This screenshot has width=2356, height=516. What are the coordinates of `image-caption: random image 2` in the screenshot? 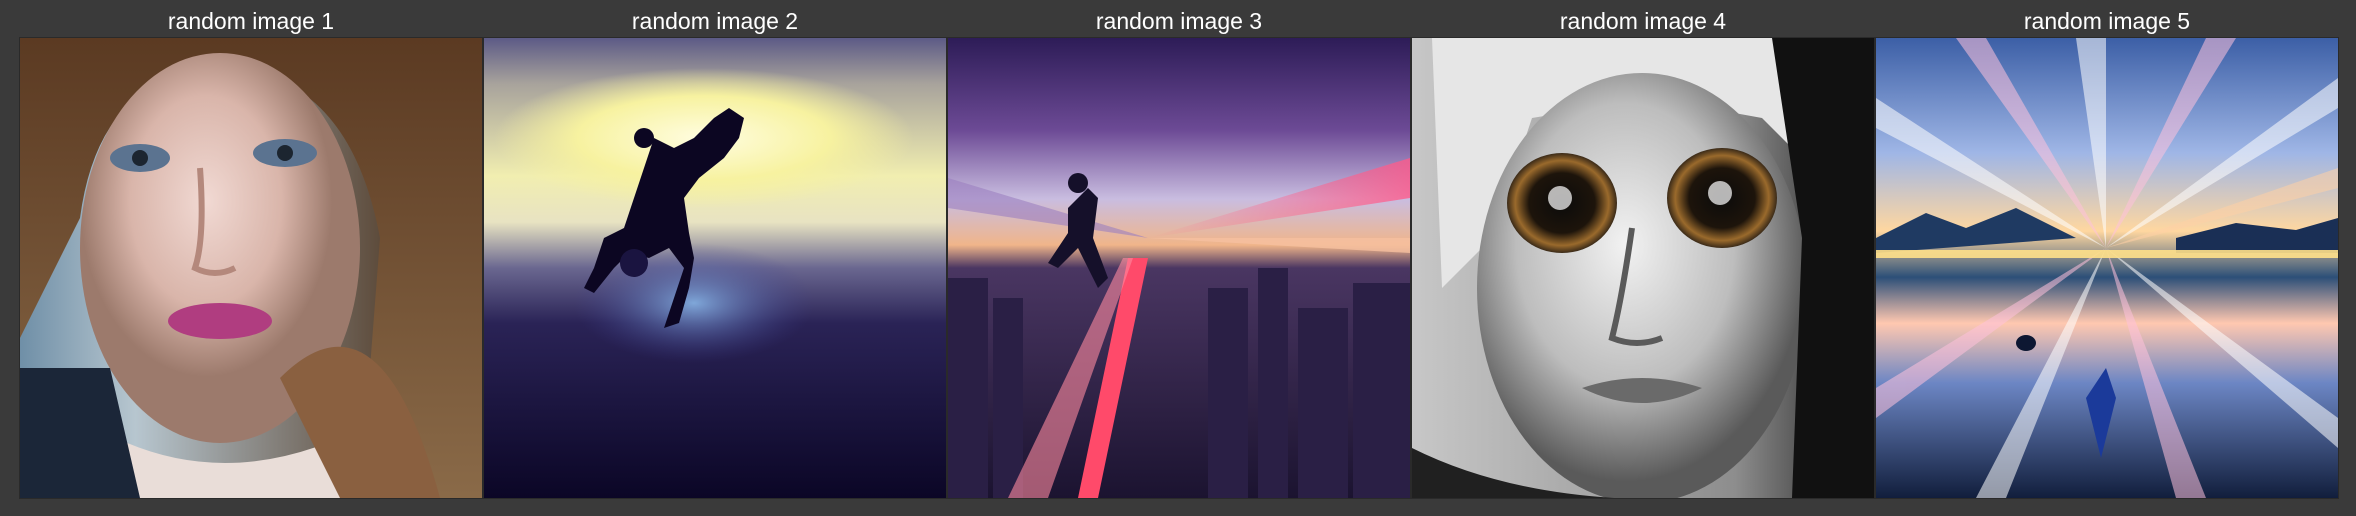 It's located at (715, 21).